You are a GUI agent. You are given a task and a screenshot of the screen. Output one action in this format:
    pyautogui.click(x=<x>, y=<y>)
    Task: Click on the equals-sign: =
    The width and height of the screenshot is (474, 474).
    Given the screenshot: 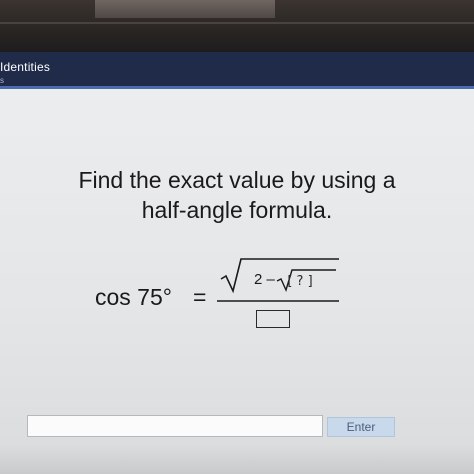 What is the action you would take?
    pyautogui.click(x=200, y=297)
    